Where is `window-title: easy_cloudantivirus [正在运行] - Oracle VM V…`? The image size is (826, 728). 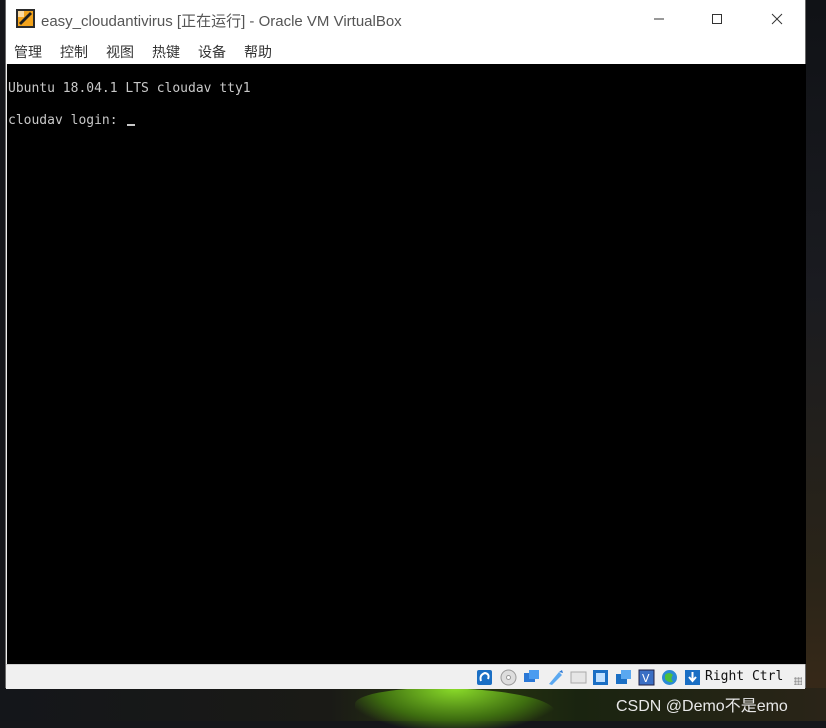 window-title: easy_cloudantivirus [正在运行] - Oracle VM V… is located at coordinates (221, 21).